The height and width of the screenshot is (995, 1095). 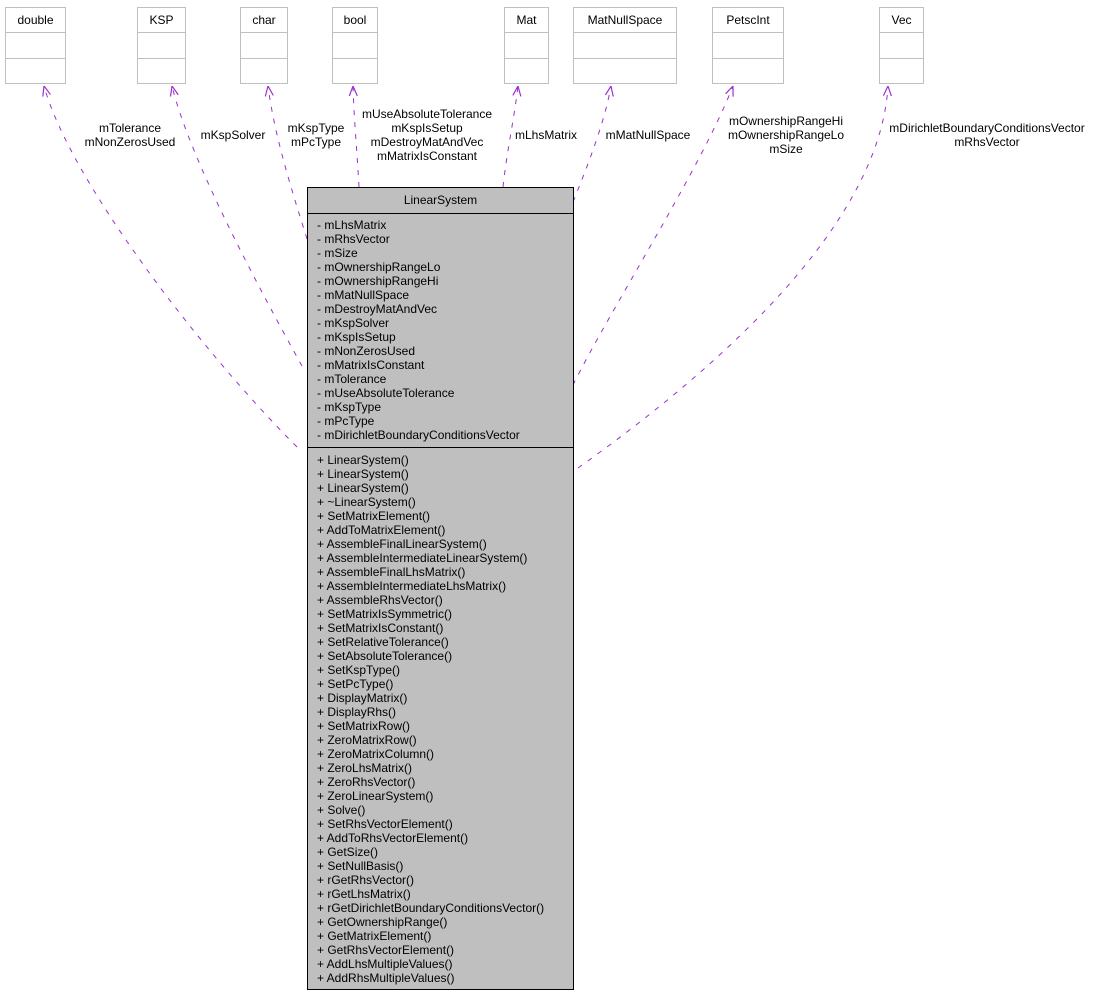 What do you see at coordinates (373, 516) in the screenshot?
I see `method-item: + SetMatrixElement()` at bounding box center [373, 516].